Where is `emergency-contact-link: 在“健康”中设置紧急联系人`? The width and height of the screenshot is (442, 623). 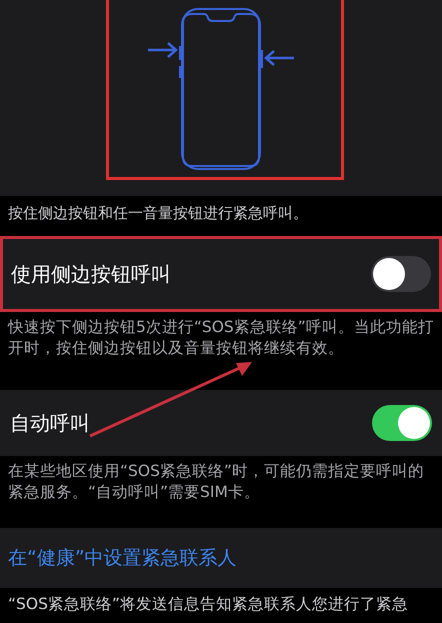 emergency-contact-link: 在“健康”中设置紧急联系人 is located at coordinates (122, 558).